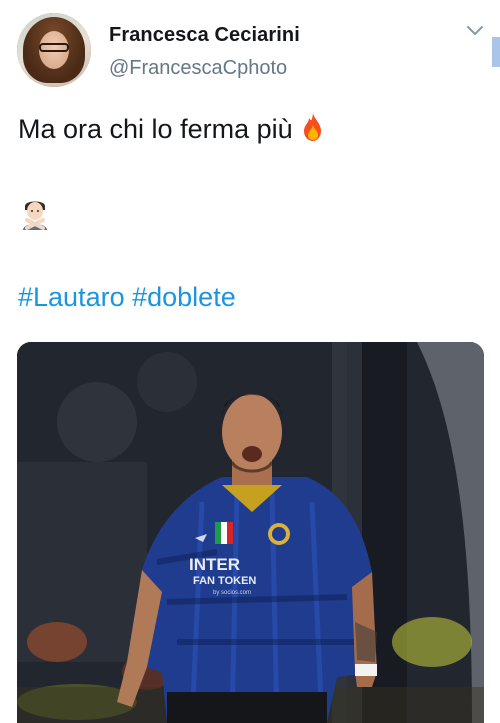  I want to click on chevron-down-icon, so click(475, 31).